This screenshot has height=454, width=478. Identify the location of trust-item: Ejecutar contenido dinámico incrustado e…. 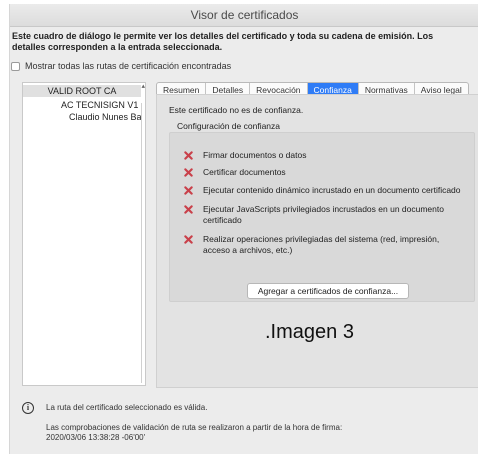
(323, 190).